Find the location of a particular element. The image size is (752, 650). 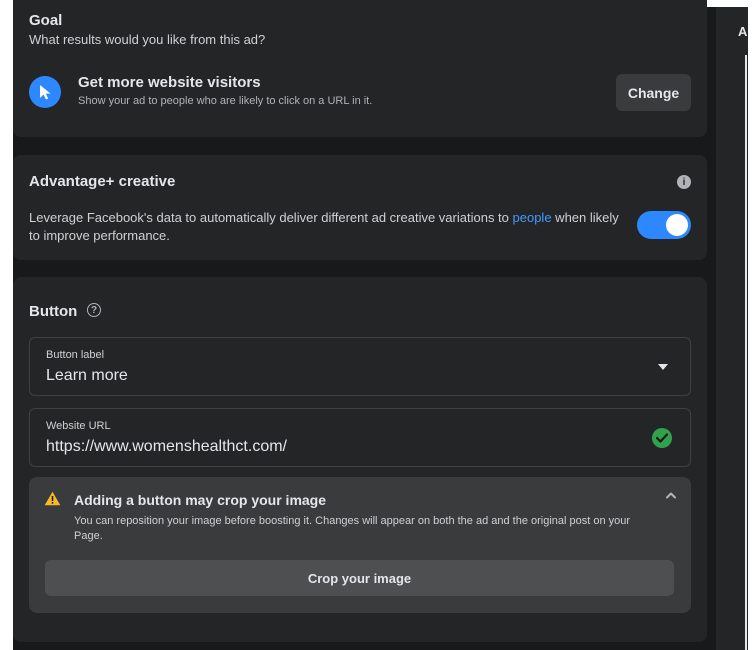

warning-icon is located at coordinates (52, 498).